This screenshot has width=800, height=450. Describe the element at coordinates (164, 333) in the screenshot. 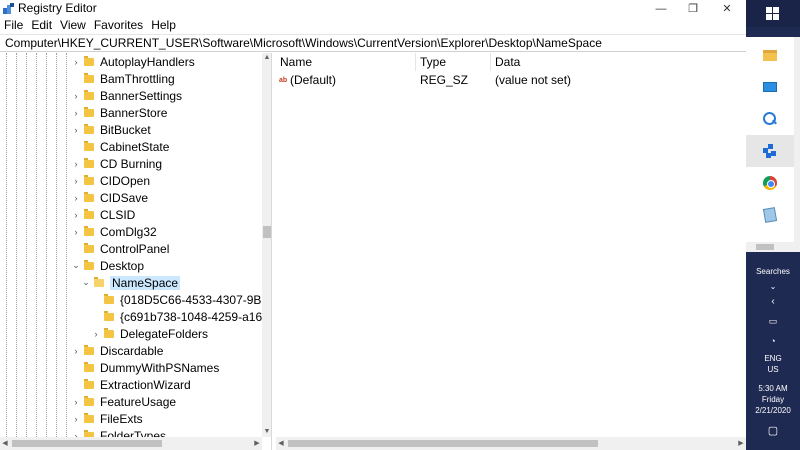

I see `tree-item-label: DelegateFolders` at that location.